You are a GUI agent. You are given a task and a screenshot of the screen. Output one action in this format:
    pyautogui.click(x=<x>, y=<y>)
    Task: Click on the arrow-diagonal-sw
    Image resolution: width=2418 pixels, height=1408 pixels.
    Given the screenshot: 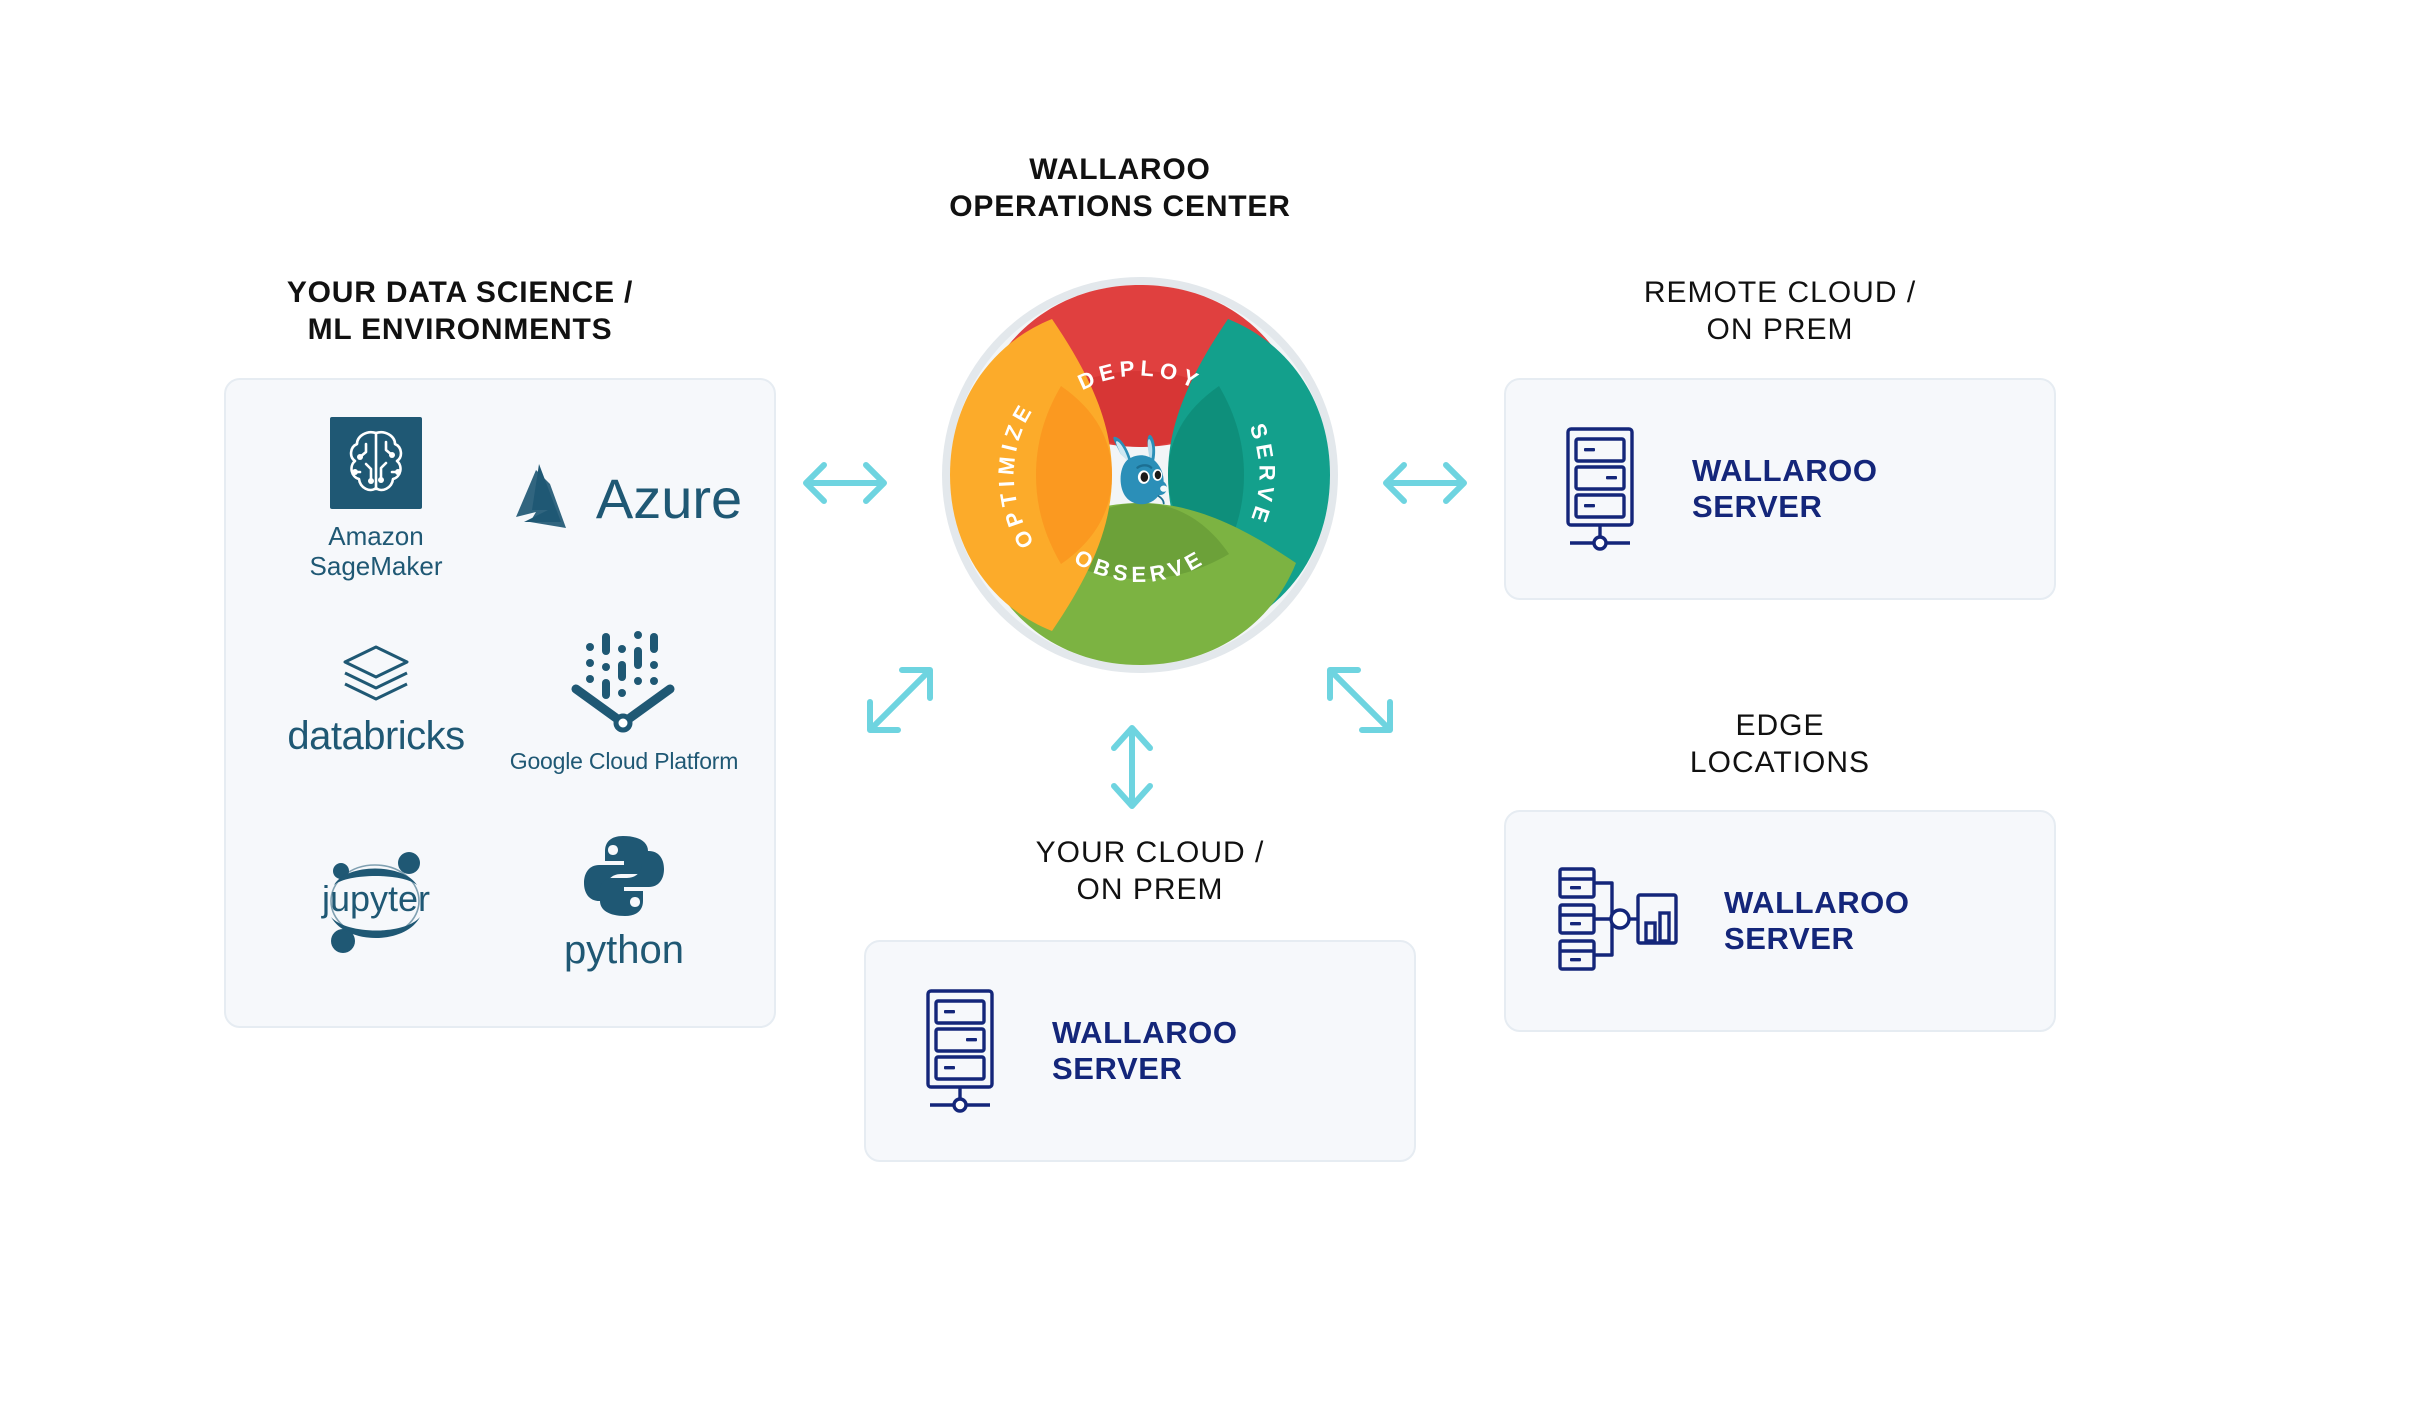 What is the action you would take?
    pyautogui.click(x=900, y=702)
    